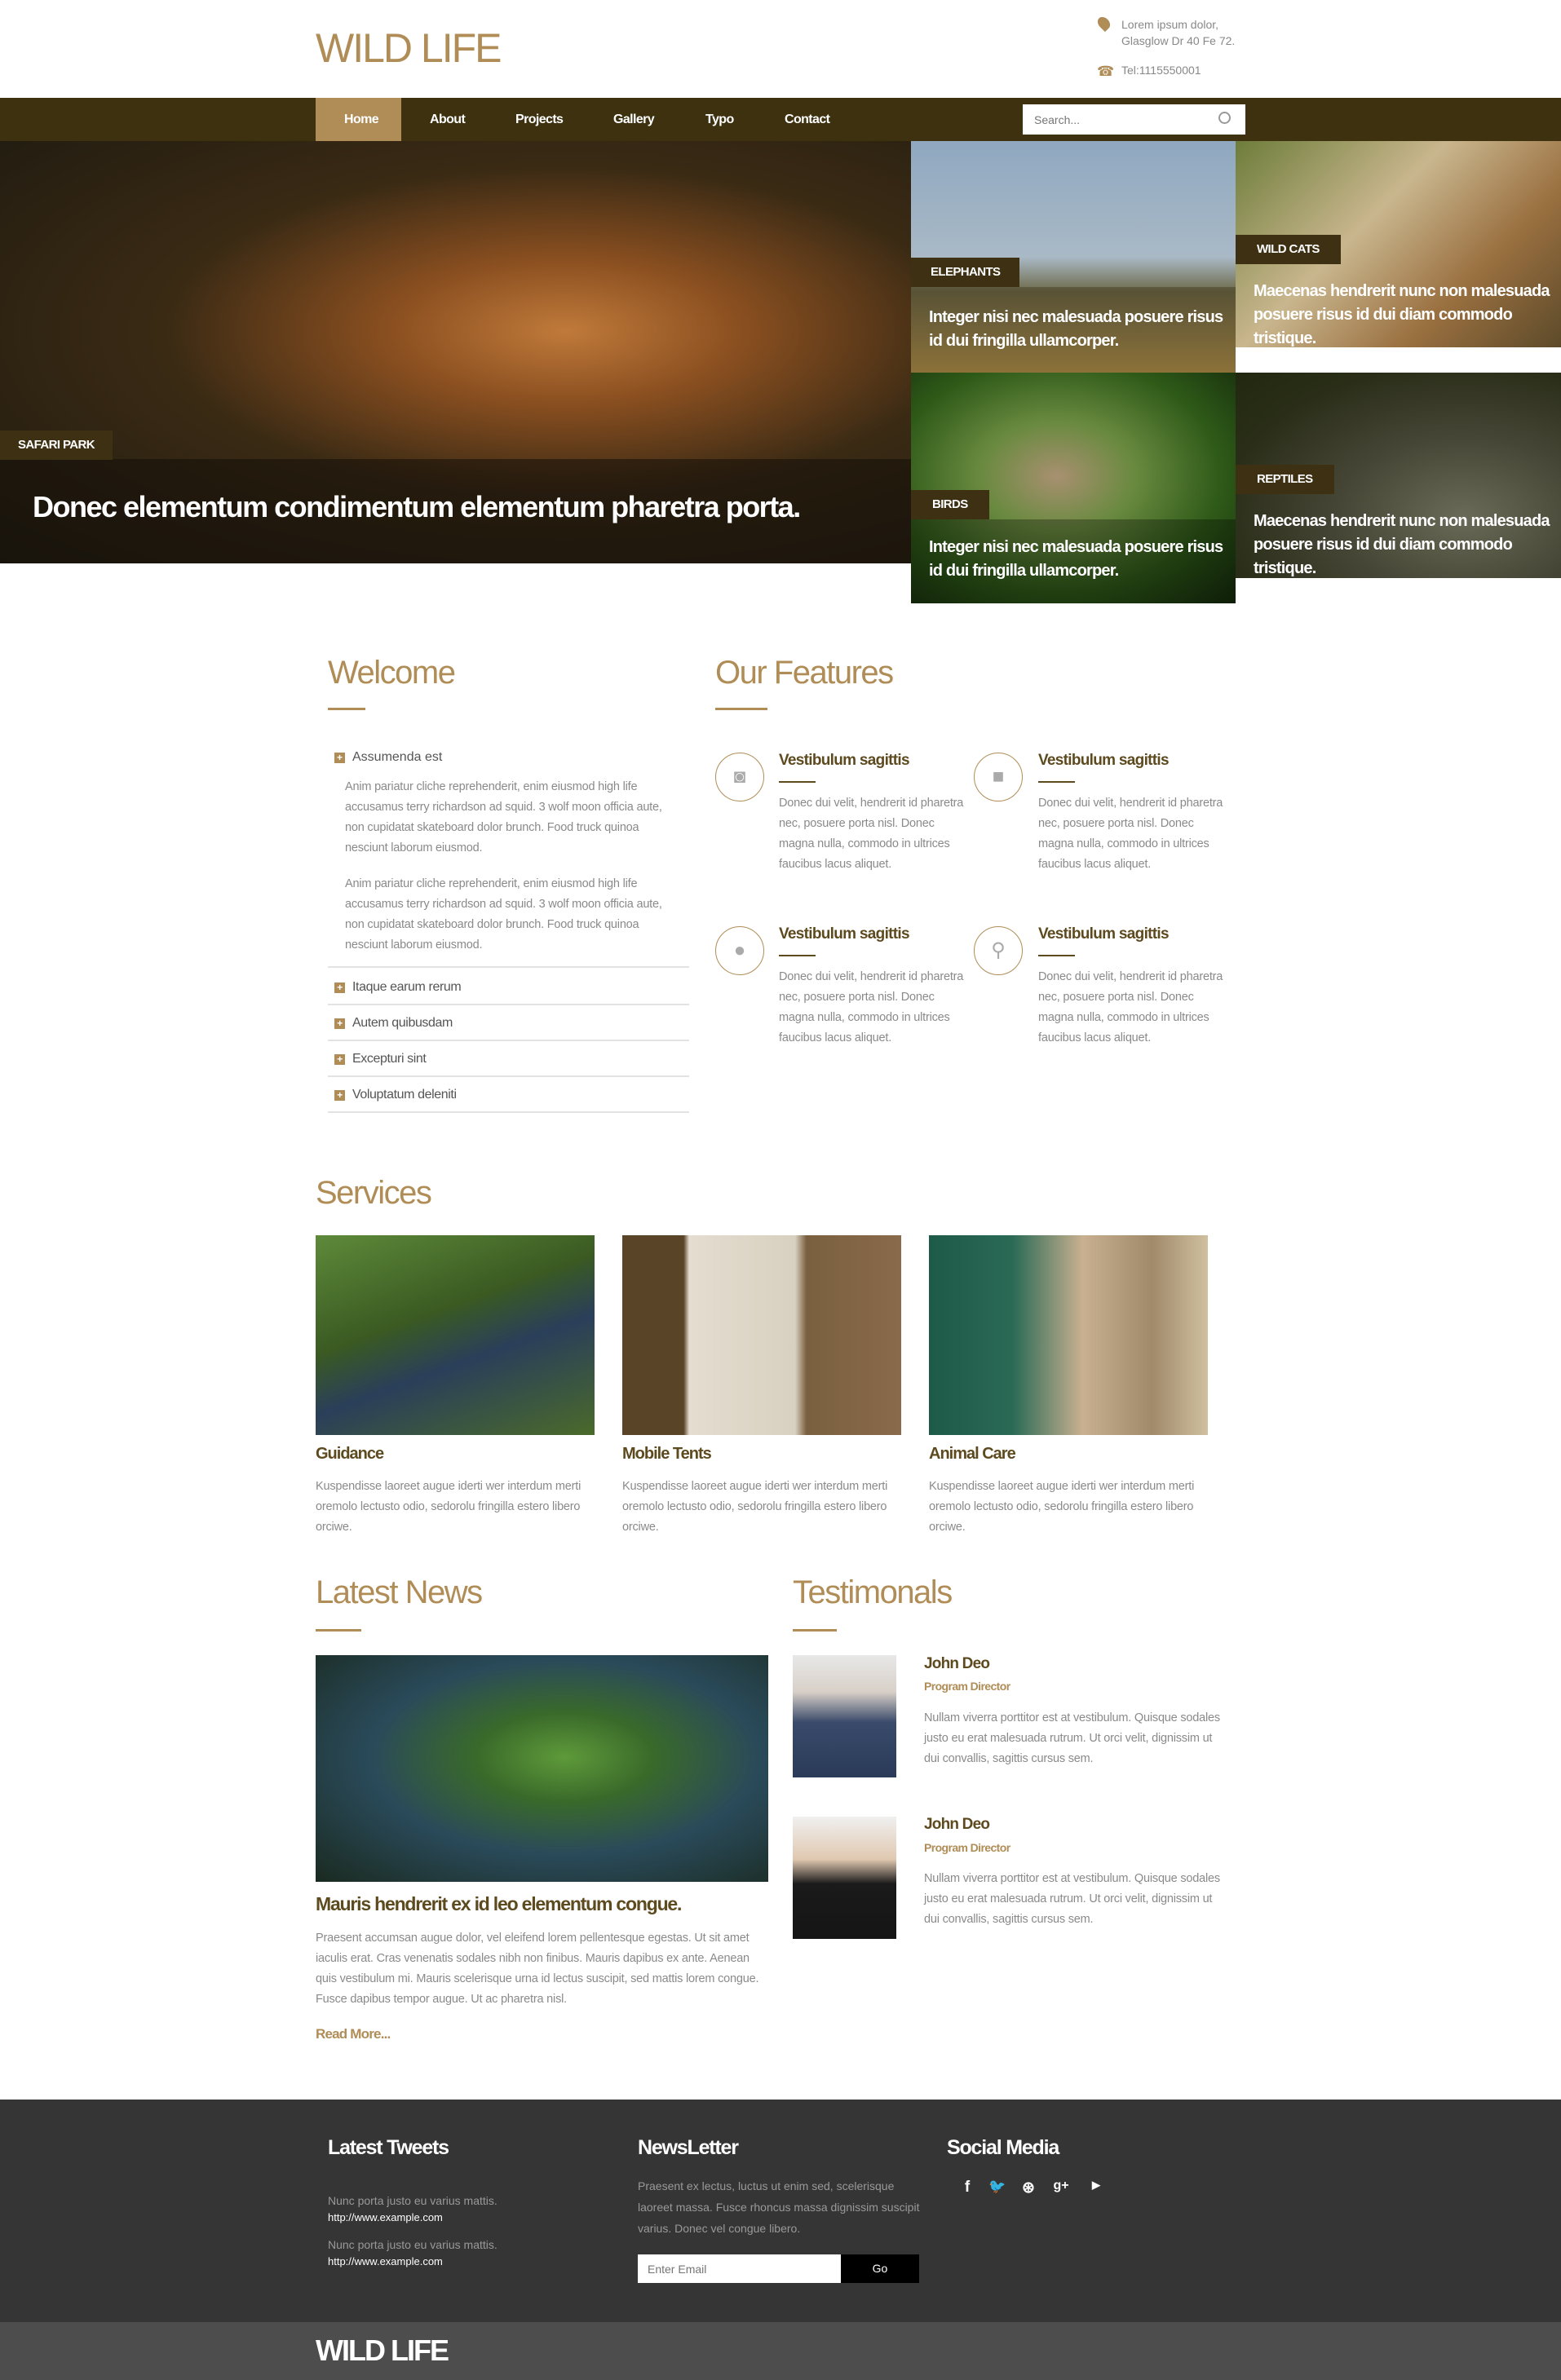 The height and width of the screenshot is (2380, 1561). I want to click on accordion-item: + Itaque earum rerum, so click(508, 987).